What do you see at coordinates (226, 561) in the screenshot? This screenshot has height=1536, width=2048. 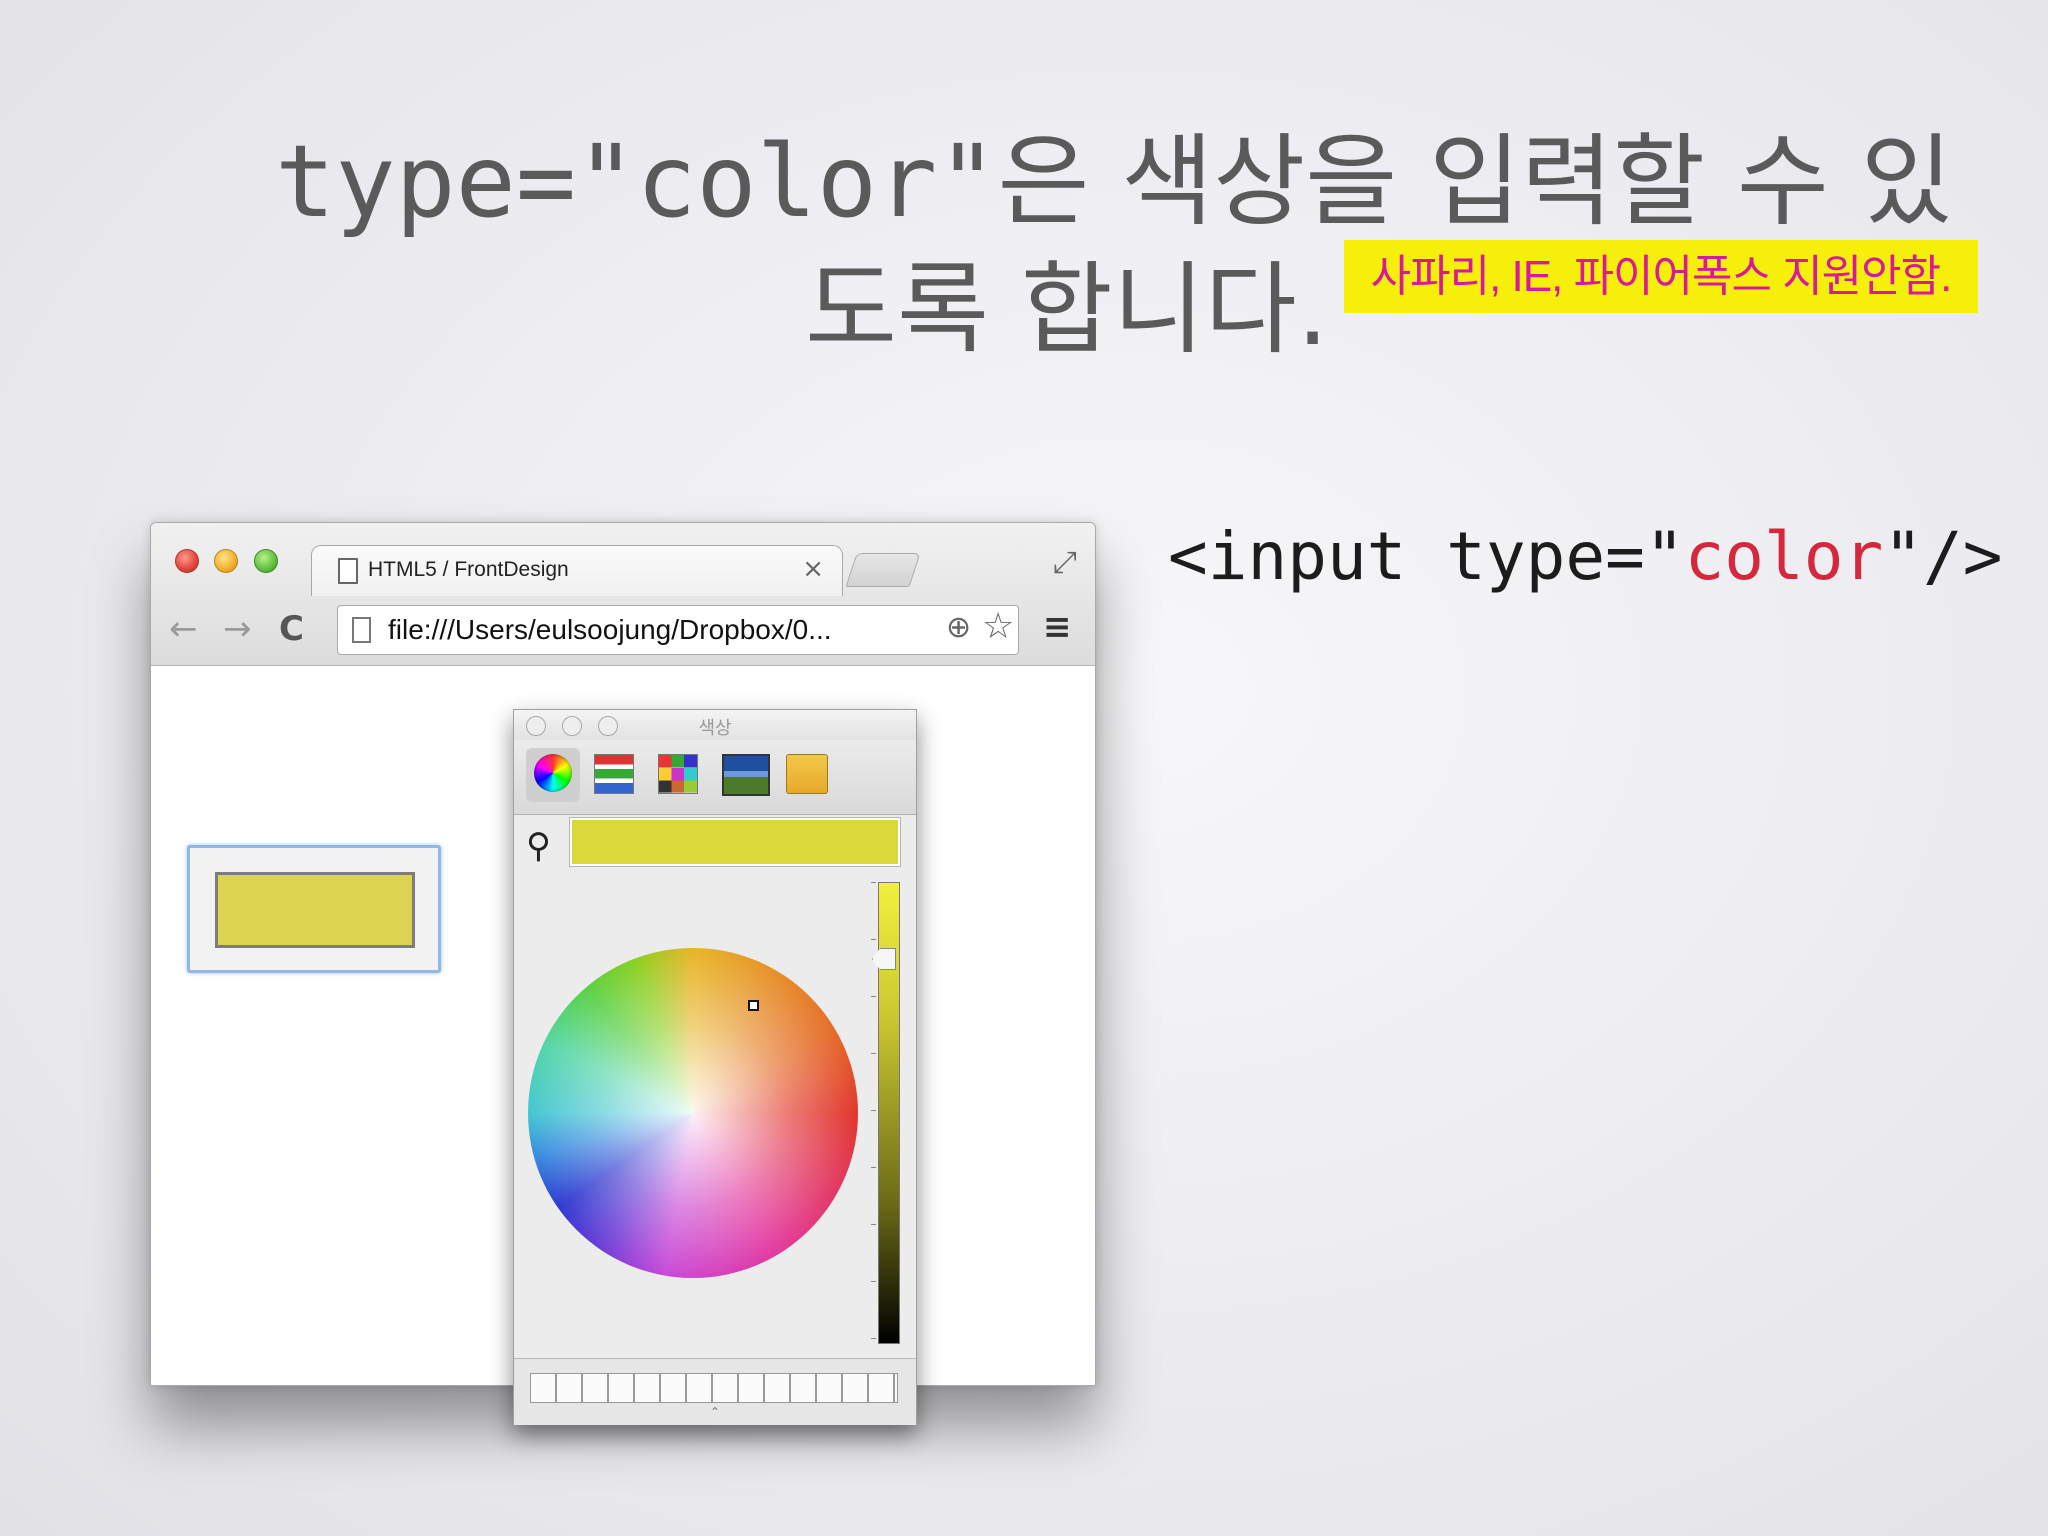 I see `minimize-window-button` at bounding box center [226, 561].